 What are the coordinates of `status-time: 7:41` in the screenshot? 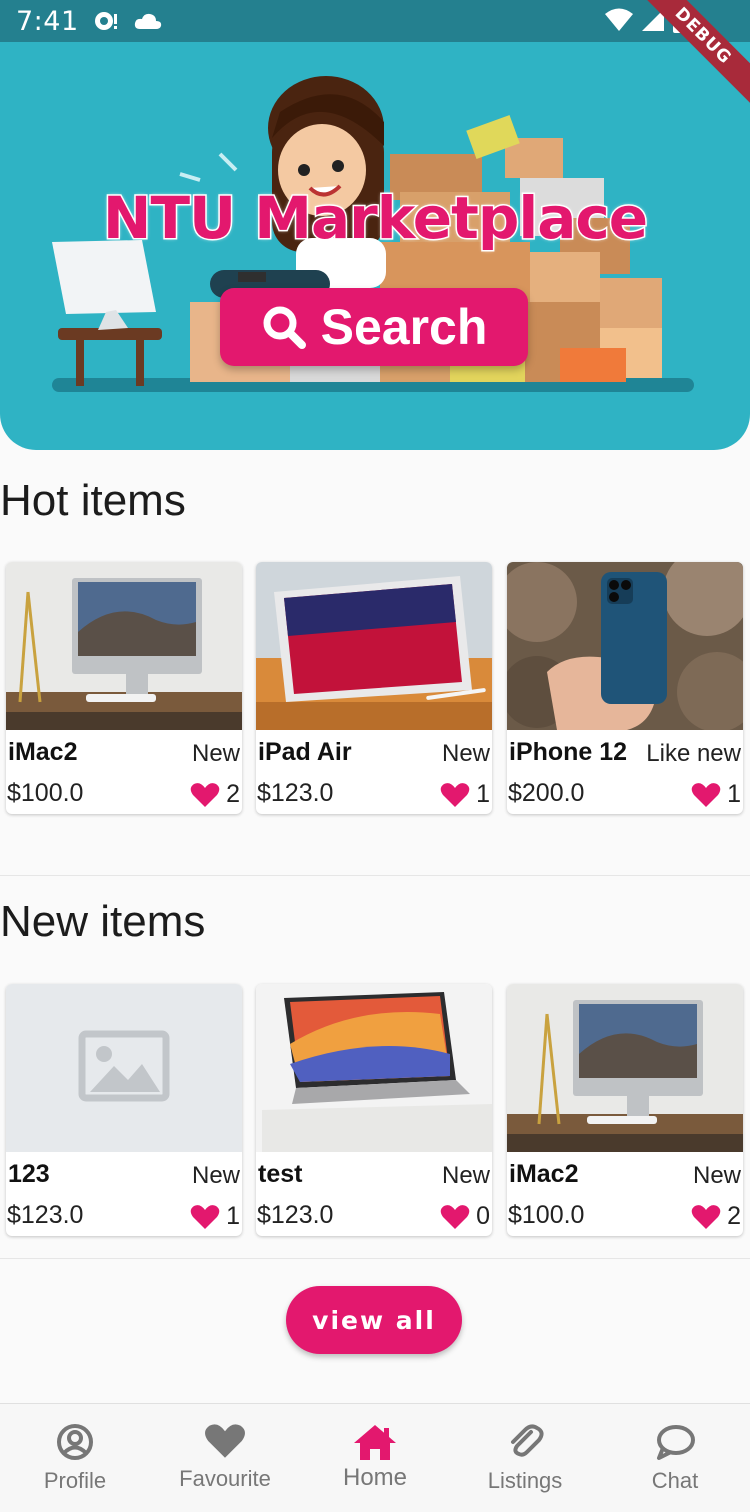 It's located at (47, 21).